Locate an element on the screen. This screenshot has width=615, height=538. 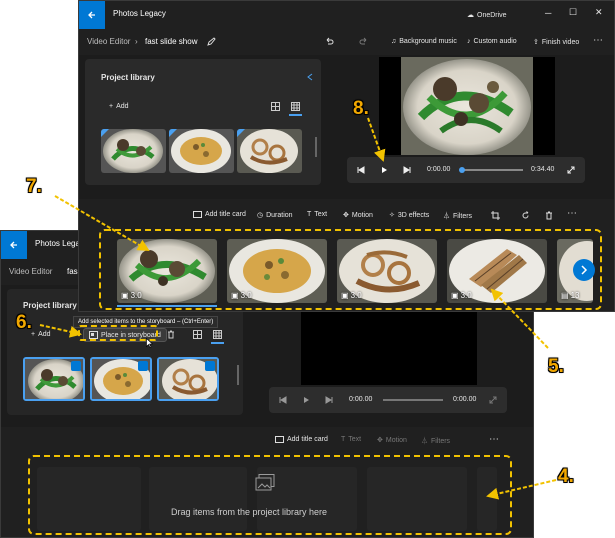
callout-6: 6. is located at coordinates (24, 322).